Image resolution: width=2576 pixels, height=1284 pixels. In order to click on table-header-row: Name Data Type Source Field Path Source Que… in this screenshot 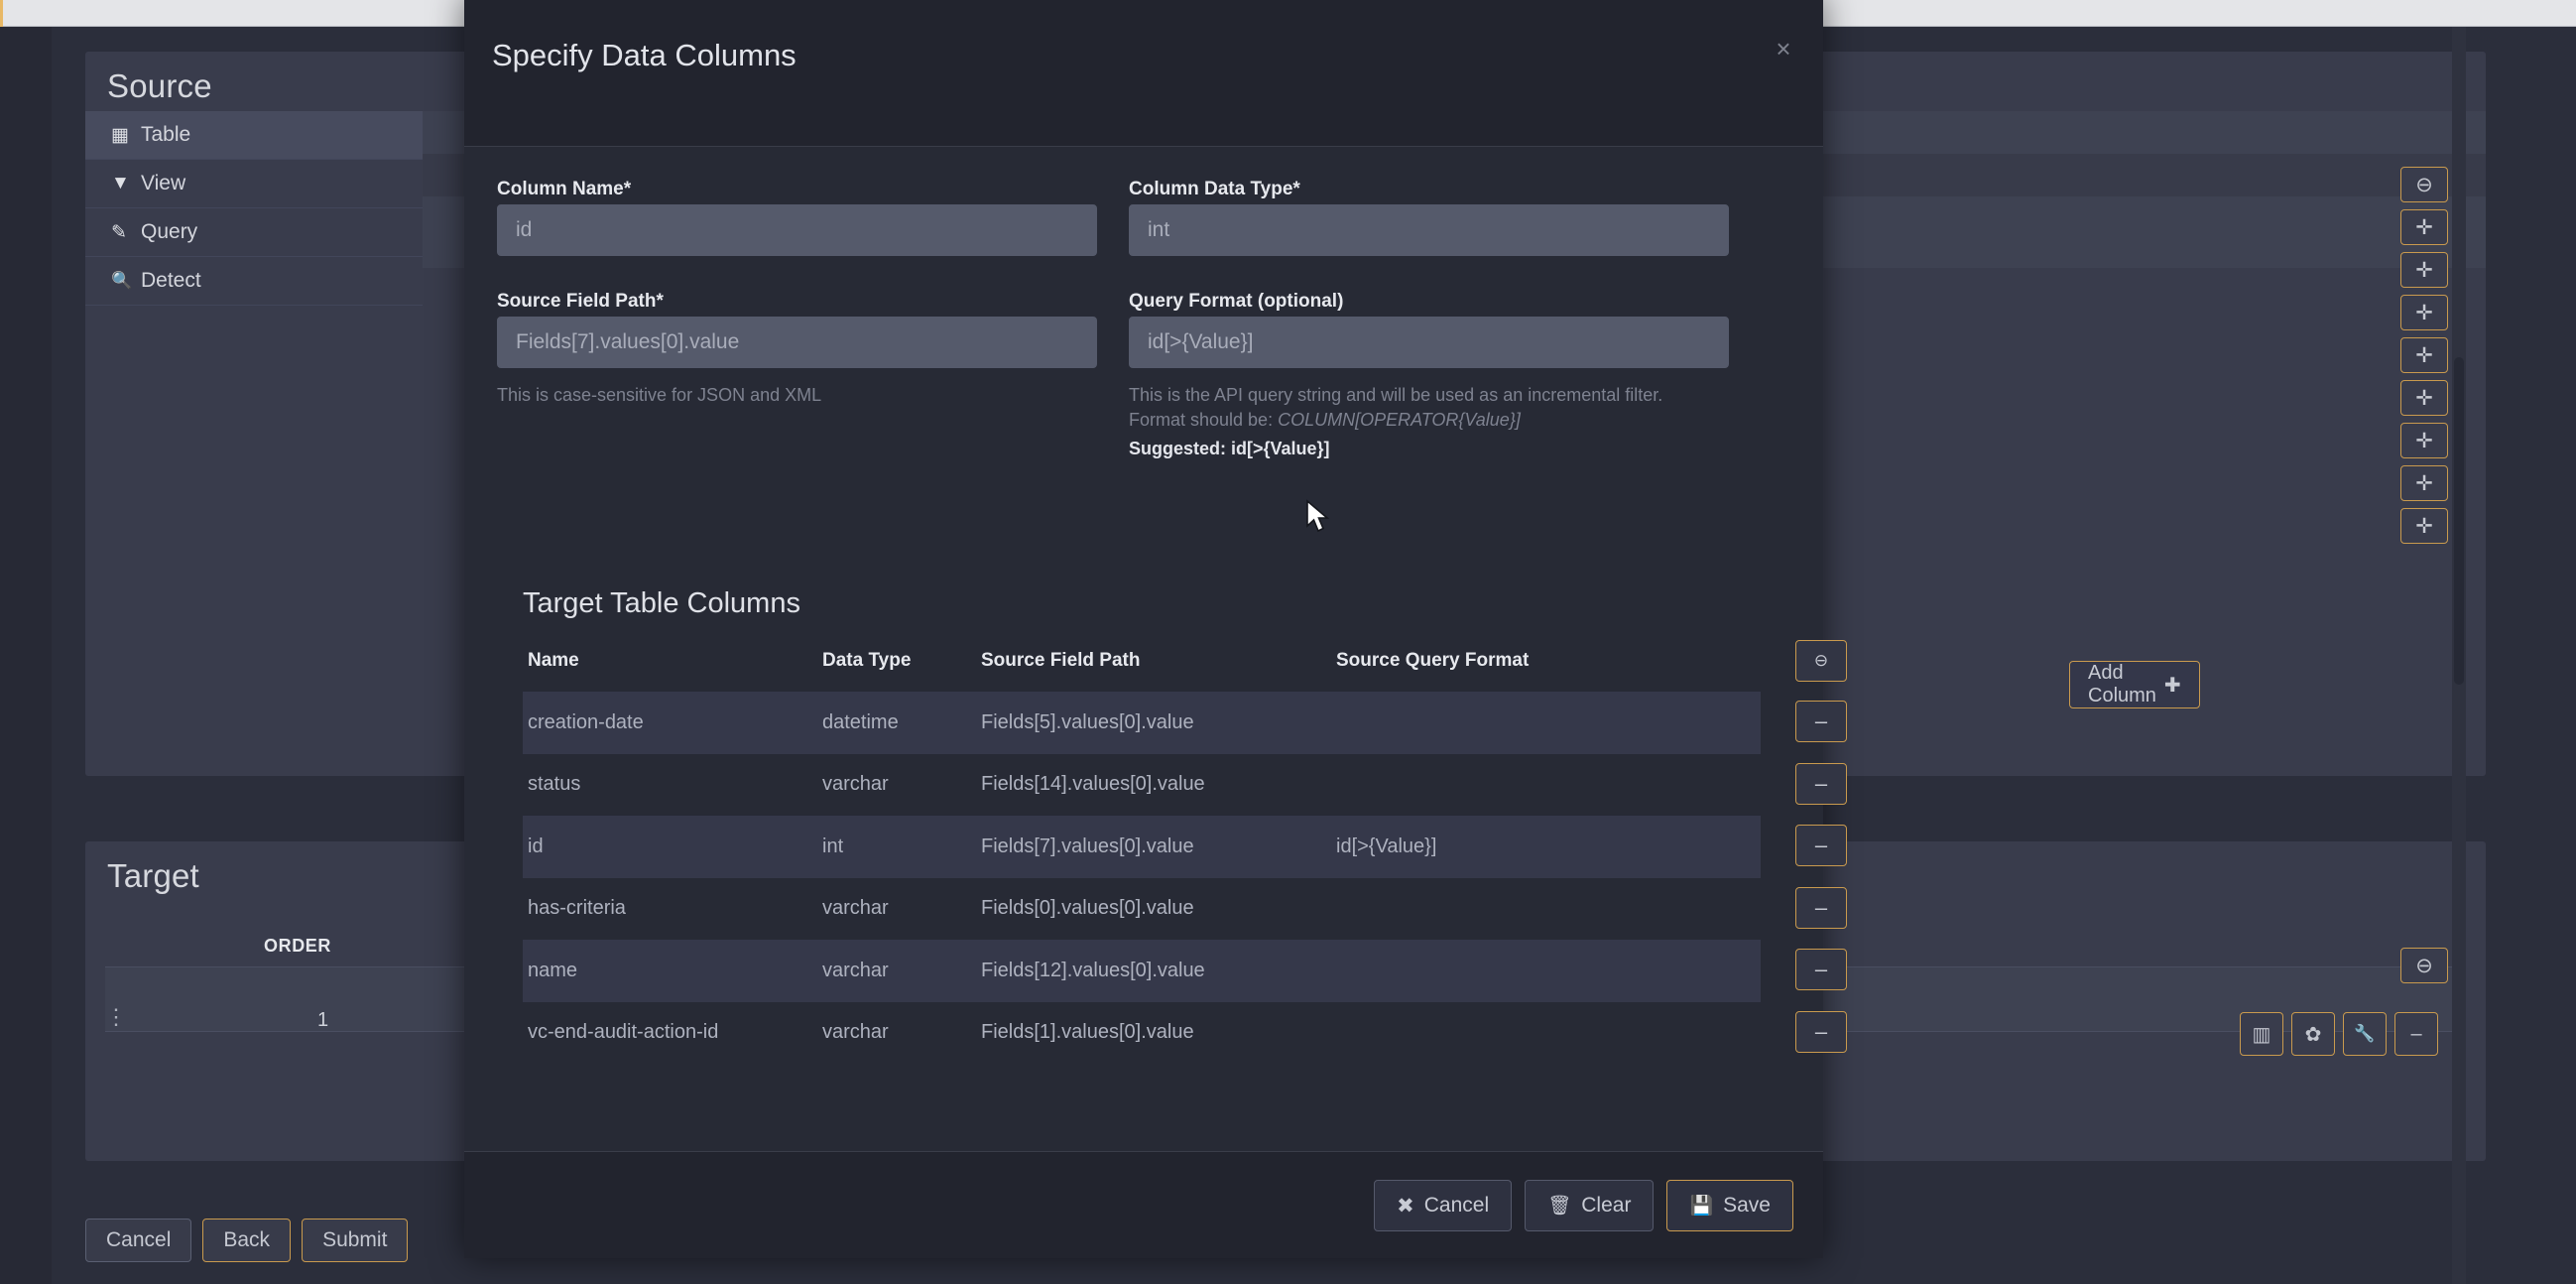, I will do `click(1142, 671)`.